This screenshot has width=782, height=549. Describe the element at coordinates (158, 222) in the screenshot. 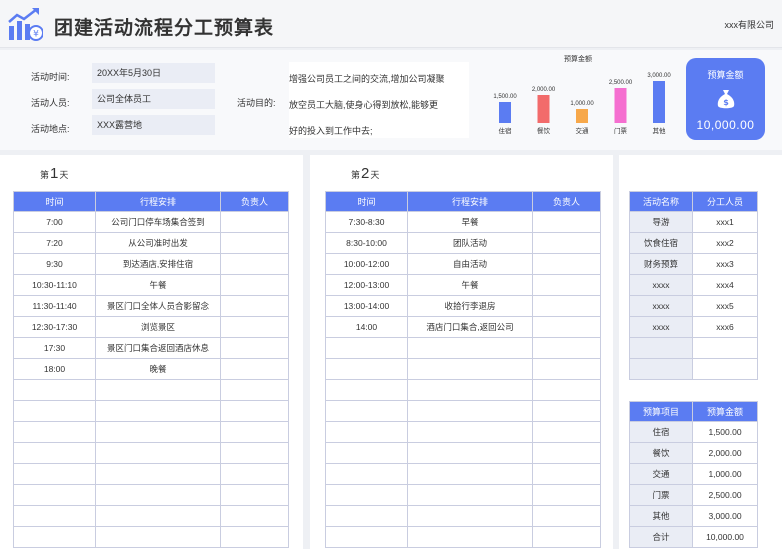

I see `day1-cell: 公司门口停车场集合签到` at that location.